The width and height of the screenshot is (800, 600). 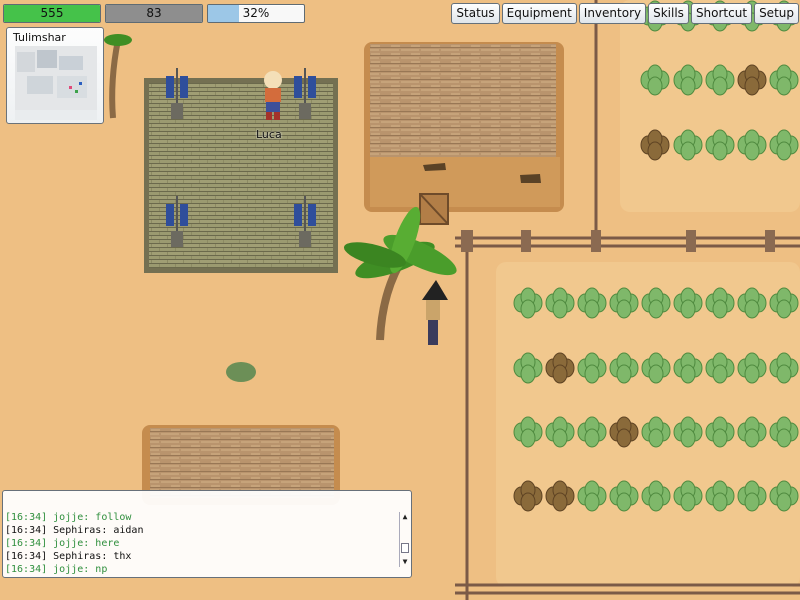 What do you see at coordinates (539, 13) in the screenshot?
I see `equipment-button: Equipment` at bounding box center [539, 13].